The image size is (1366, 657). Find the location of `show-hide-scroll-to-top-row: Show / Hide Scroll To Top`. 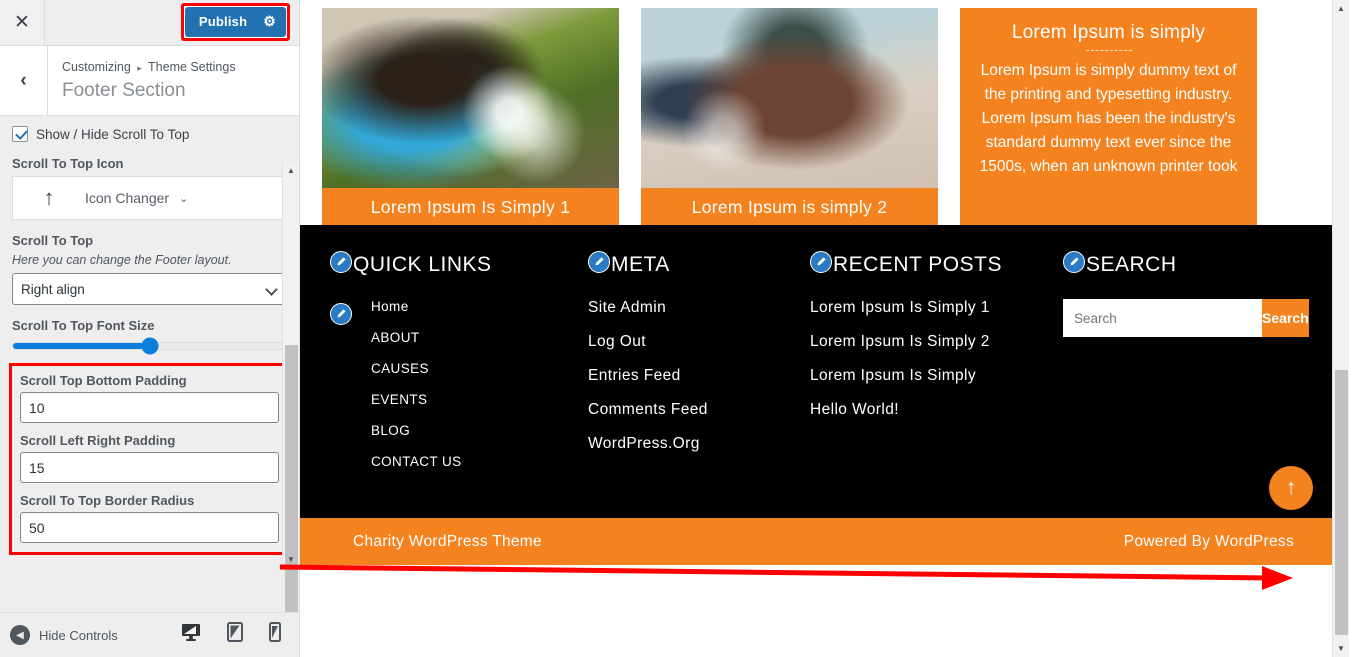

show-hide-scroll-to-top-row: Show / Hide Scroll To Top is located at coordinates (149, 134).